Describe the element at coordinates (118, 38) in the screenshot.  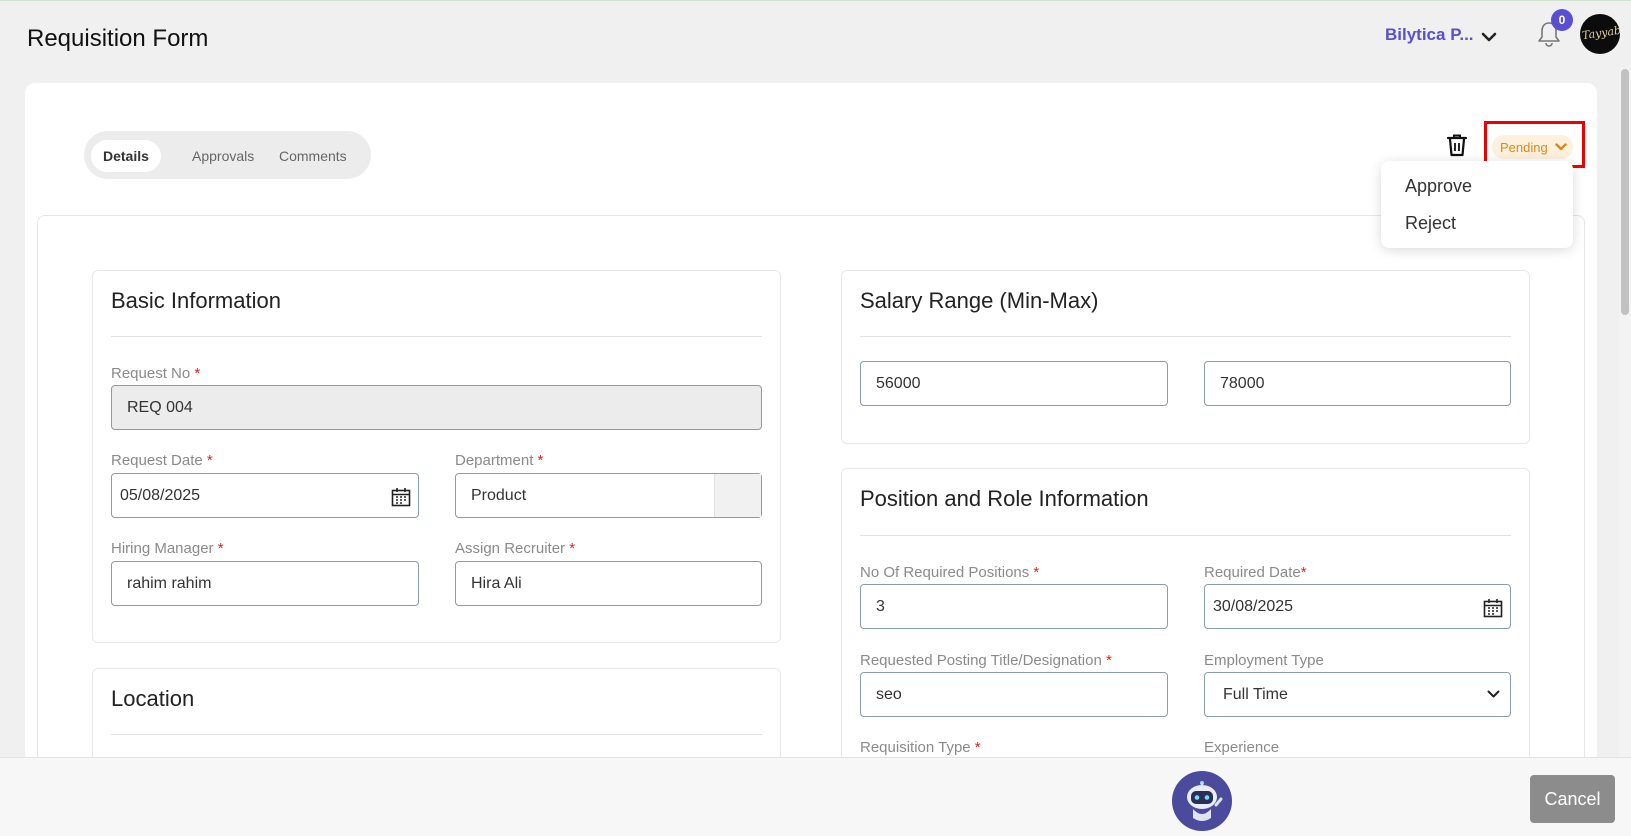
I see `page-title: Requisition Form` at that location.